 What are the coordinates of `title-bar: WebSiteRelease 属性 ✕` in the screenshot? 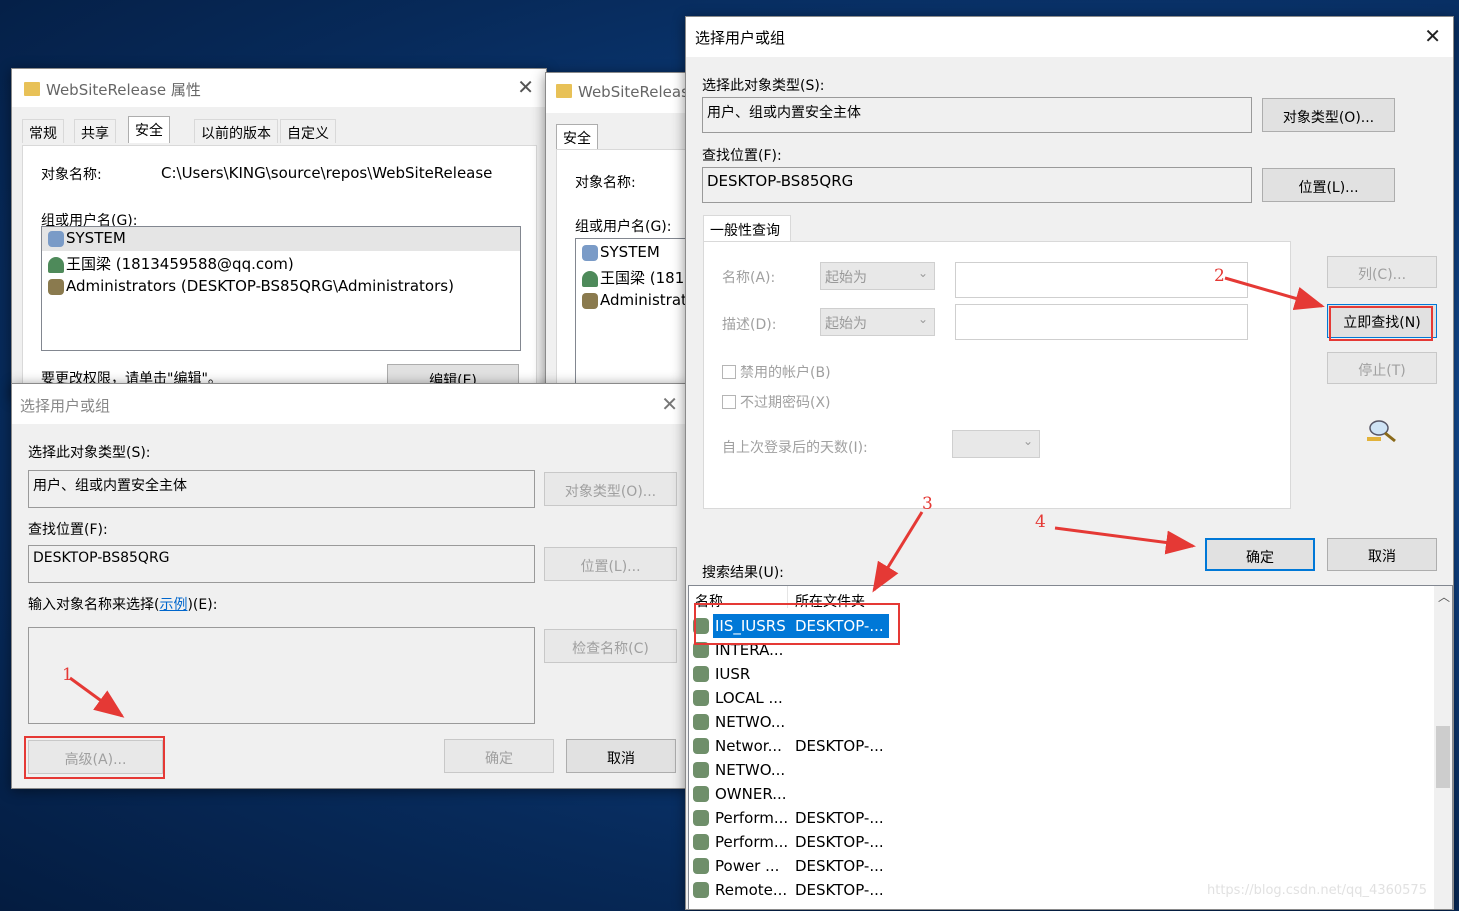 It's located at (279, 88).